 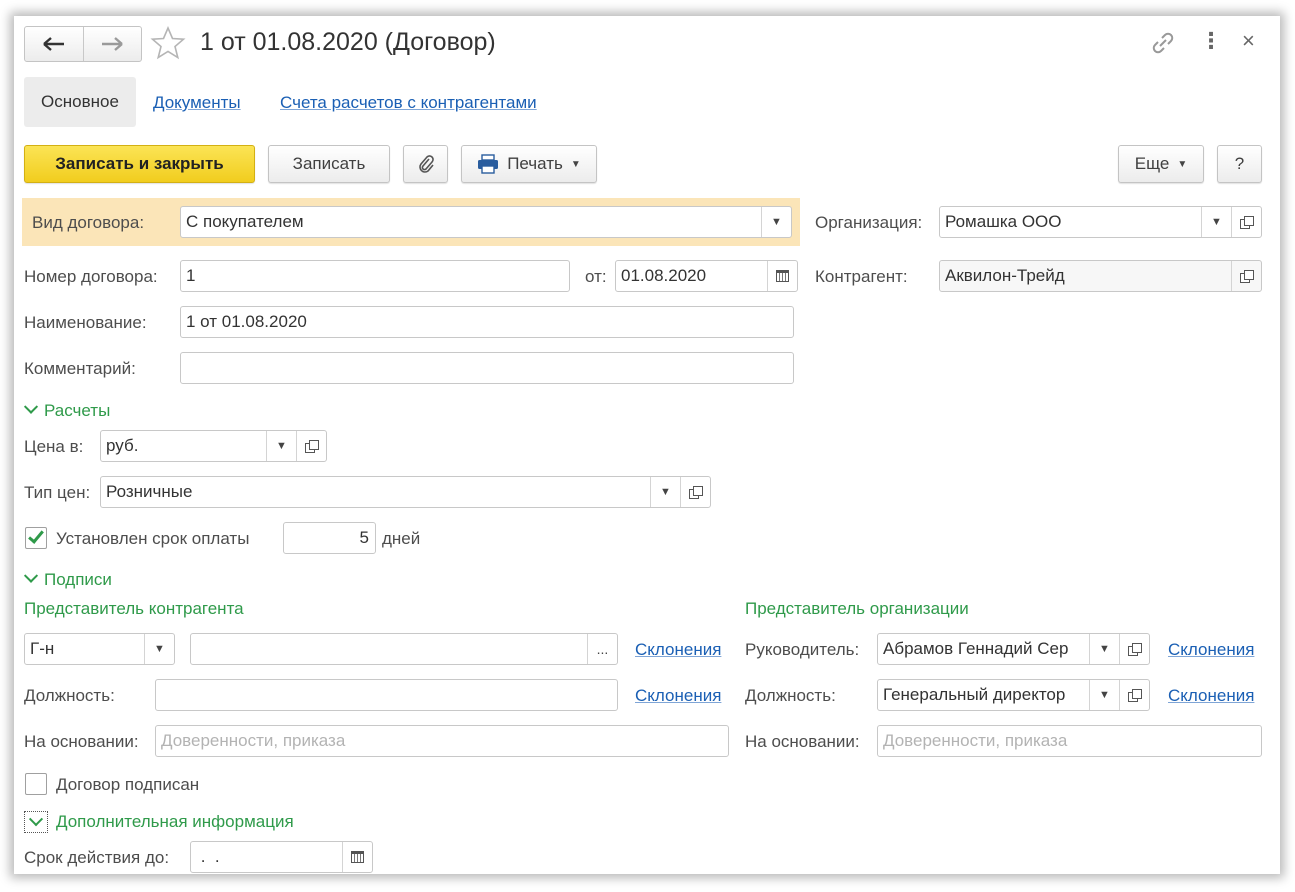 What do you see at coordinates (80, 102) in the screenshot?
I see `tab-main: Основное` at bounding box center [80, 102].